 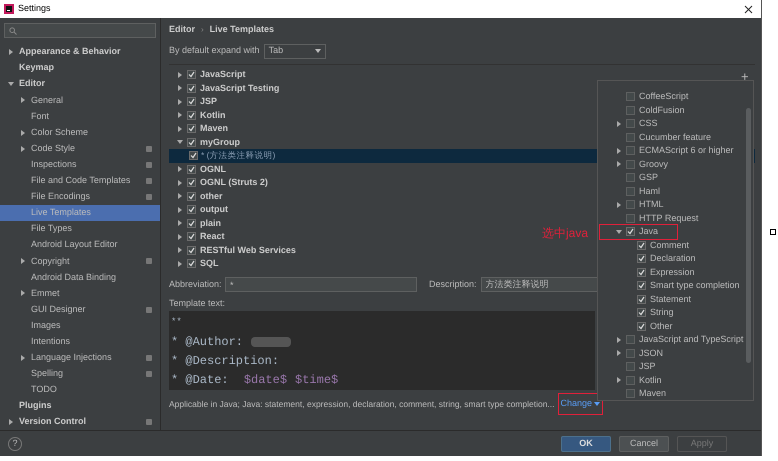 What do you see at coordinates (220, 142) in the screenshot?
I see `template-group-label: myGroup` at bounding box center [220, 142].